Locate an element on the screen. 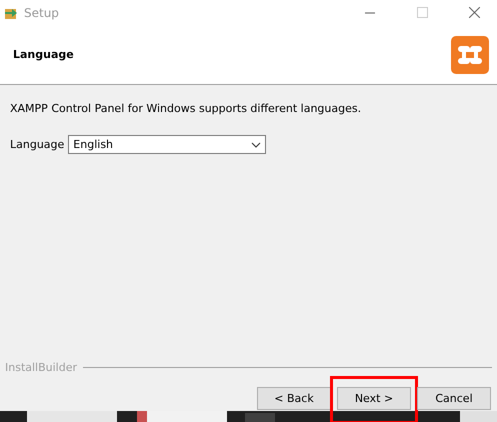  language-dropdown: English is located at coordinates (167, 144).